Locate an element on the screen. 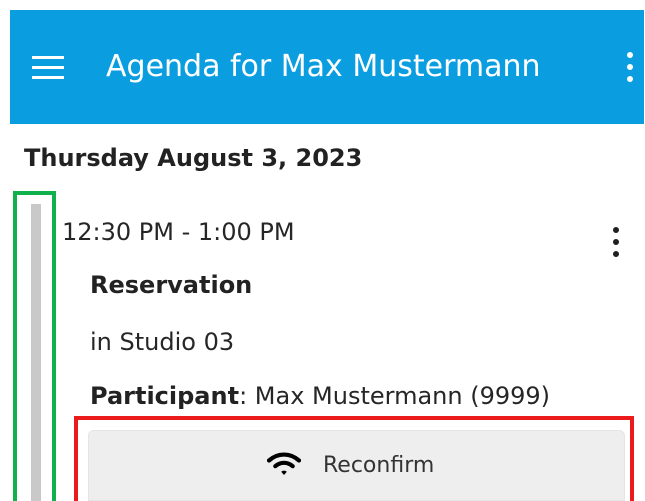  agenda-item-more-icon is located at coordinates (616, 243).